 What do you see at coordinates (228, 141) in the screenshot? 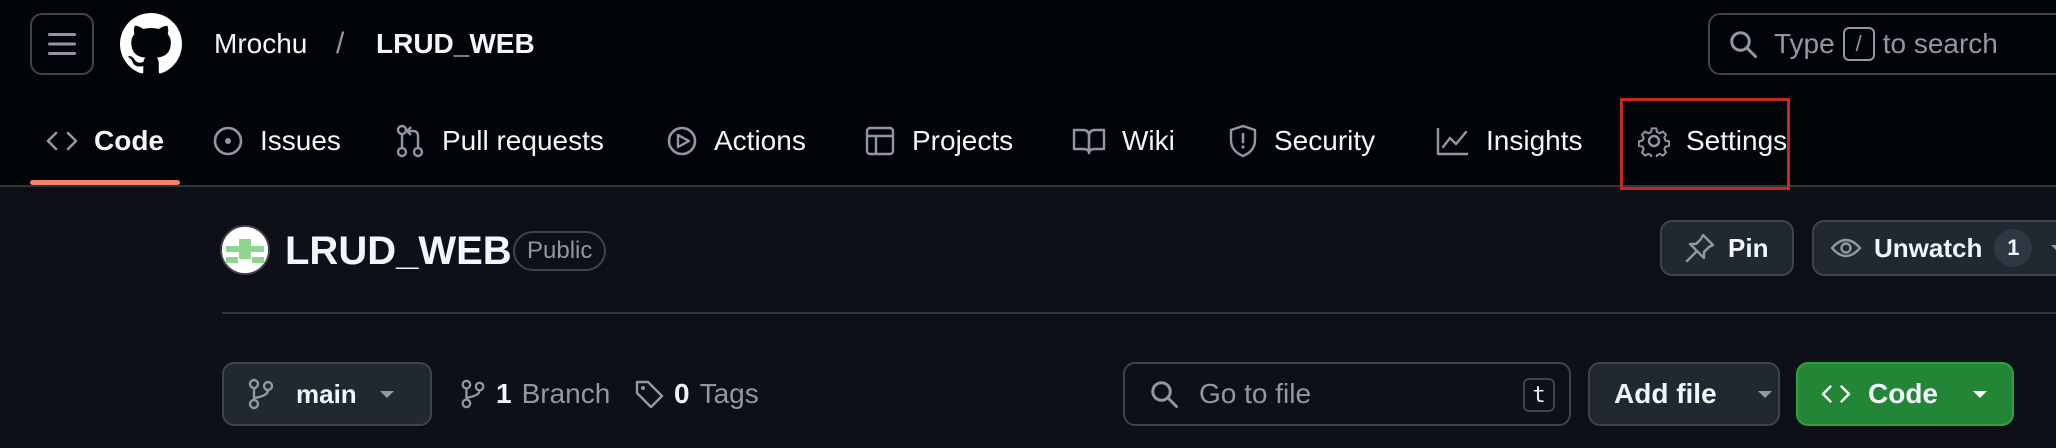
I see `issue-icon` at bounding box center [228, 141].